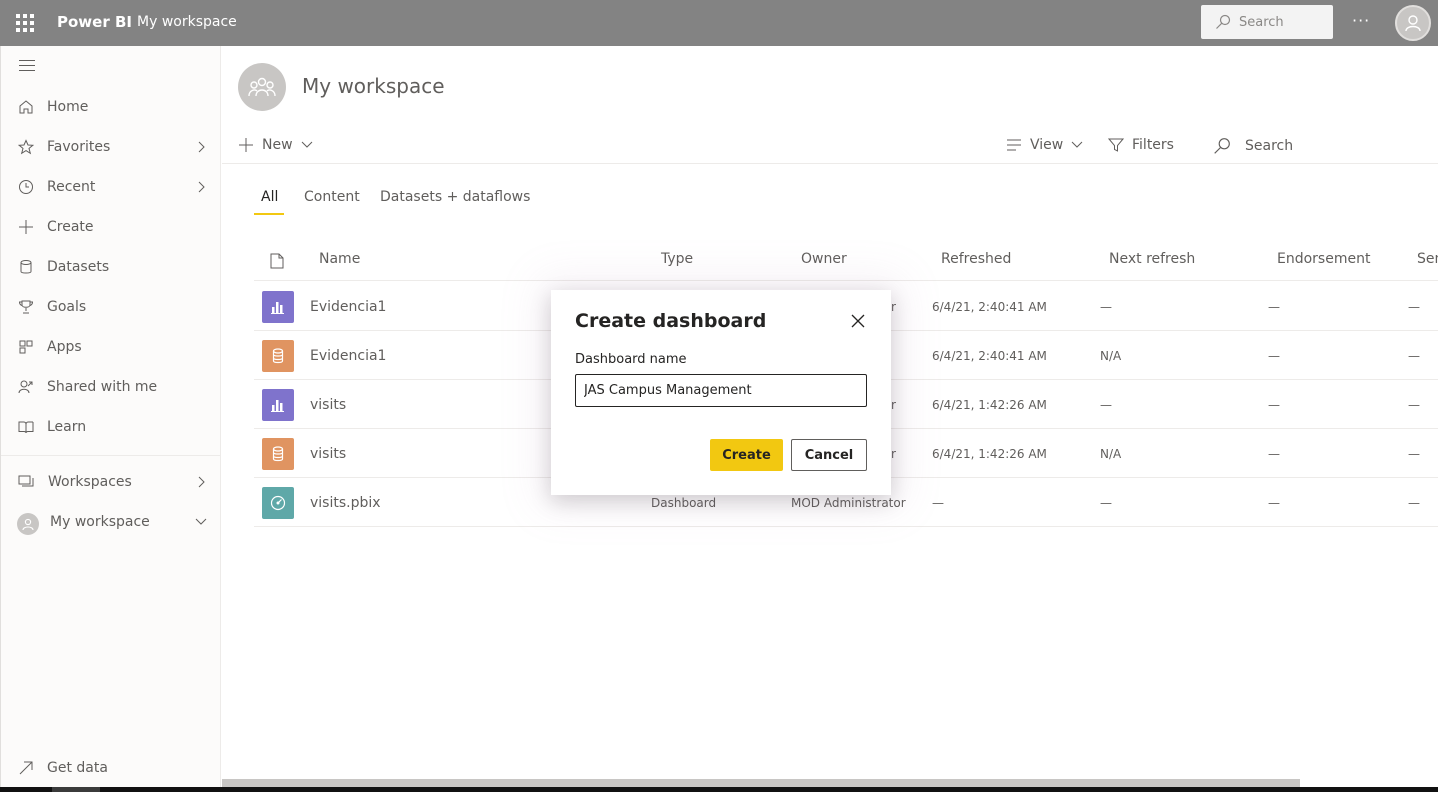  Describe the element at coordinates (455, 197) in the screenshot. I see `tab-datasets-dataflows: Datasets + dataflows` at that location.